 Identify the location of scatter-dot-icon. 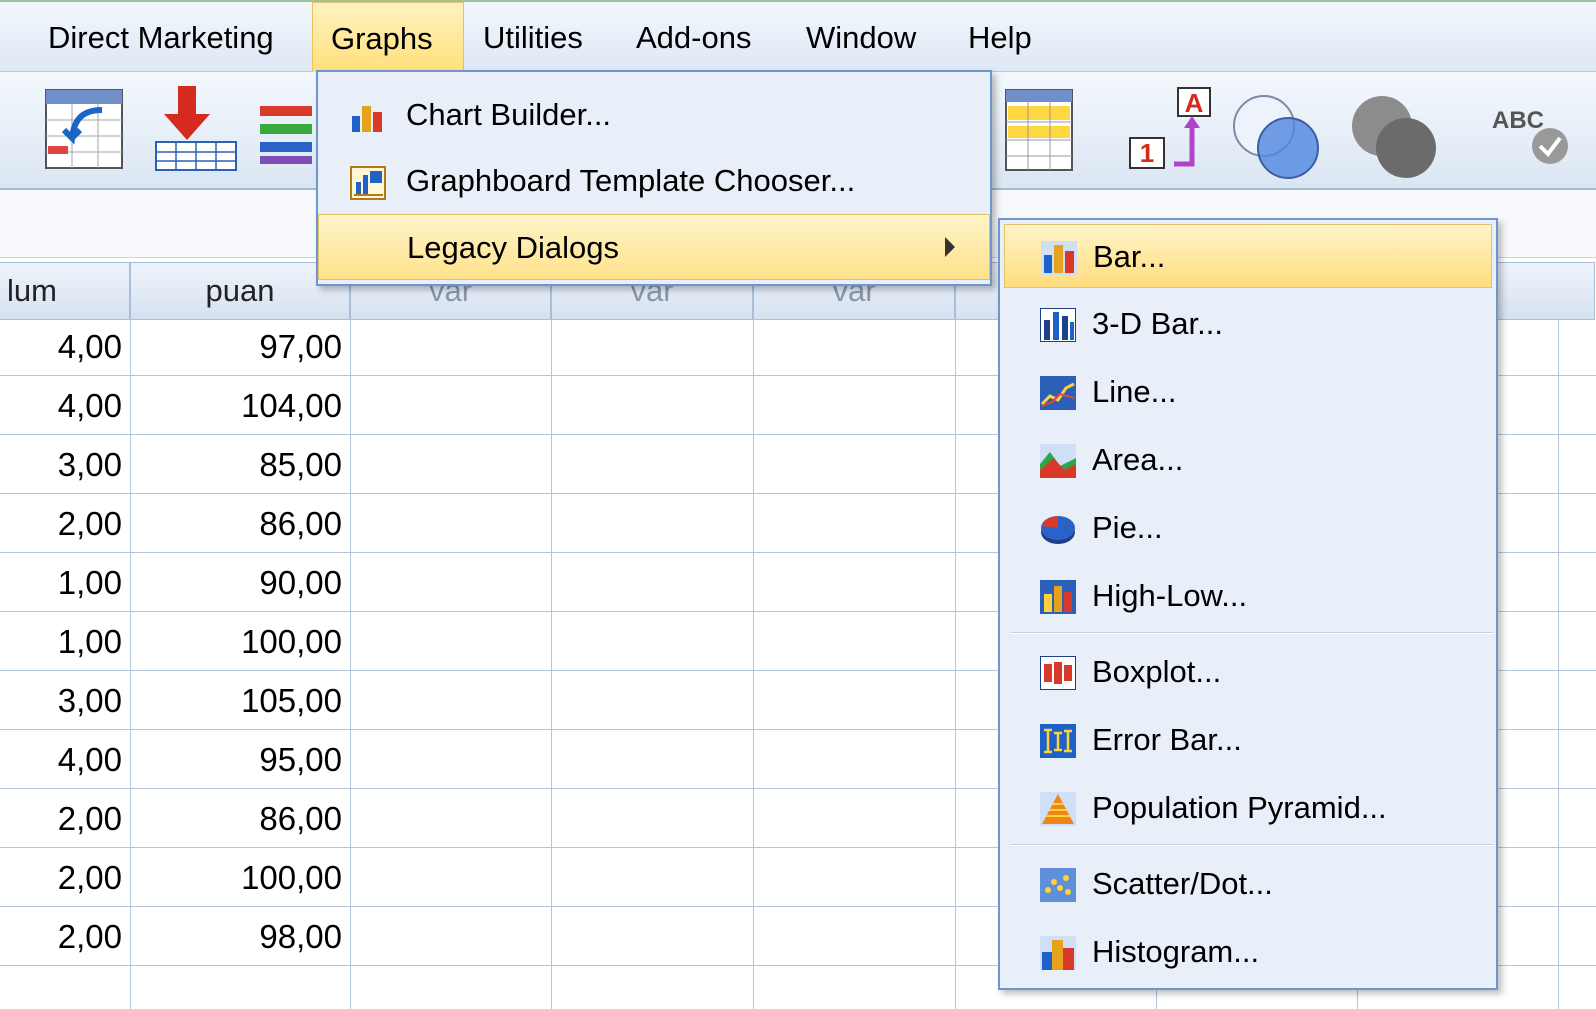
(1058, 885).